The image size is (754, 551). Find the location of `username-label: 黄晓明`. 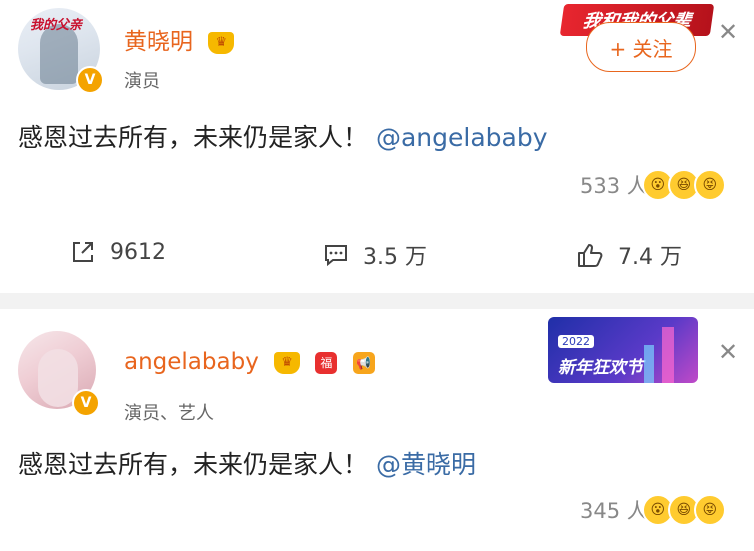

username-label: 黄晓明 is located at coordinates (158, 42).